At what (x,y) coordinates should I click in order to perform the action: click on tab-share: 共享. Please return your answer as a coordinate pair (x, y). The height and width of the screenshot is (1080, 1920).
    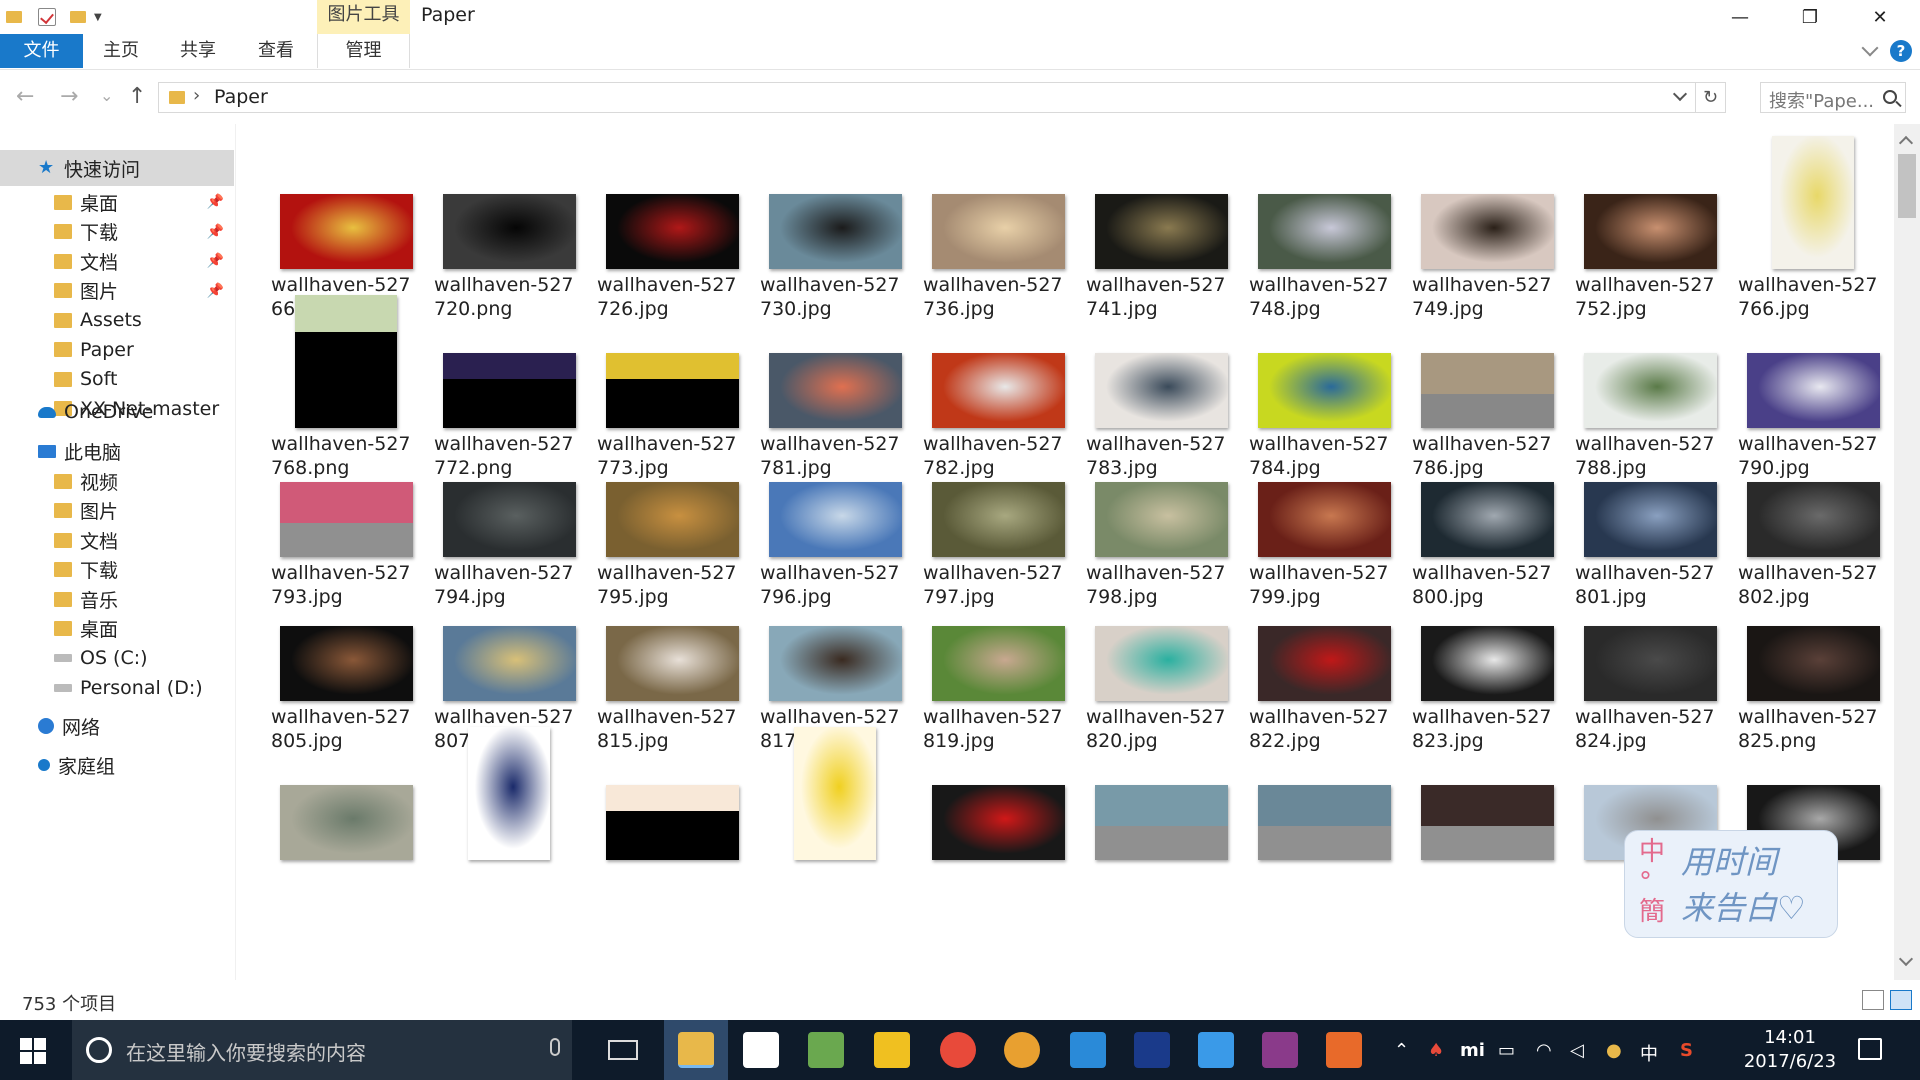
    Looking at the image, I should click on (198, 51).